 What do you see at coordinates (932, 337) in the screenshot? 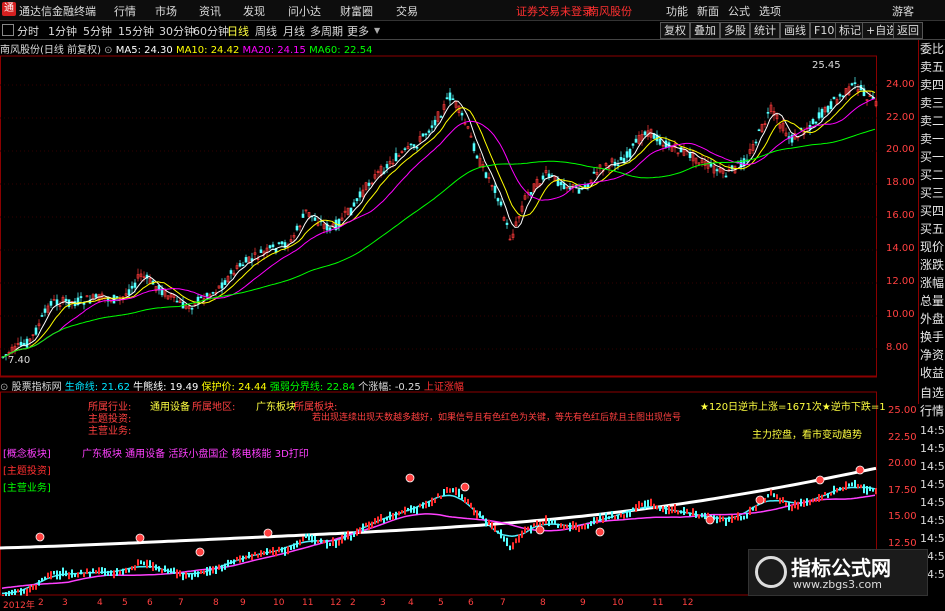
I see `side-label: 换手` at bounding box center [932, 337].